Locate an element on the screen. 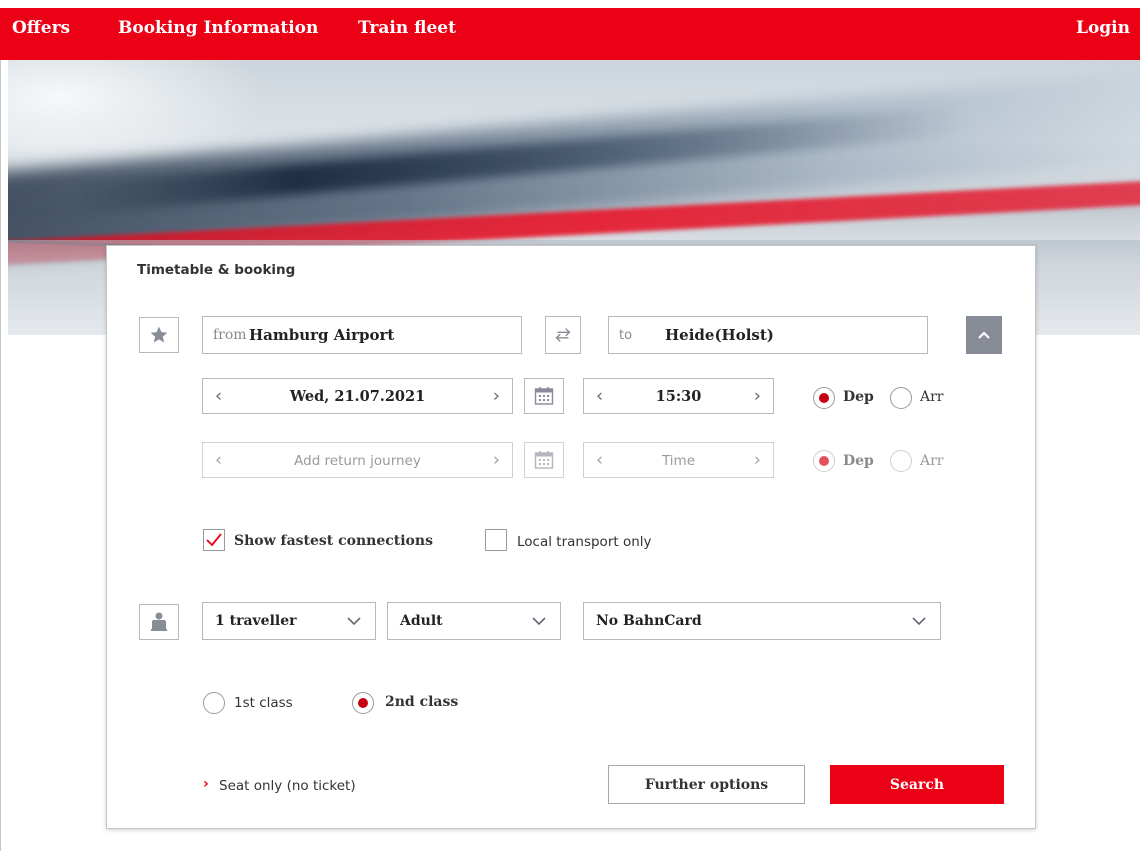  to-prefix: to is located at coordinates (626, 335).